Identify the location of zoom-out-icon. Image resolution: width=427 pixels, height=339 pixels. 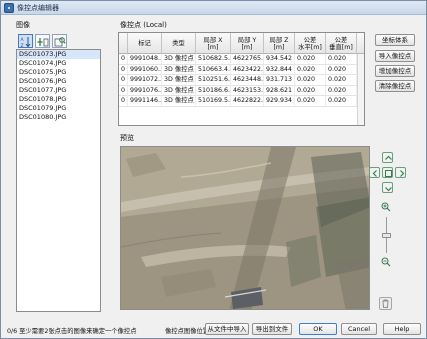
(386, 262).